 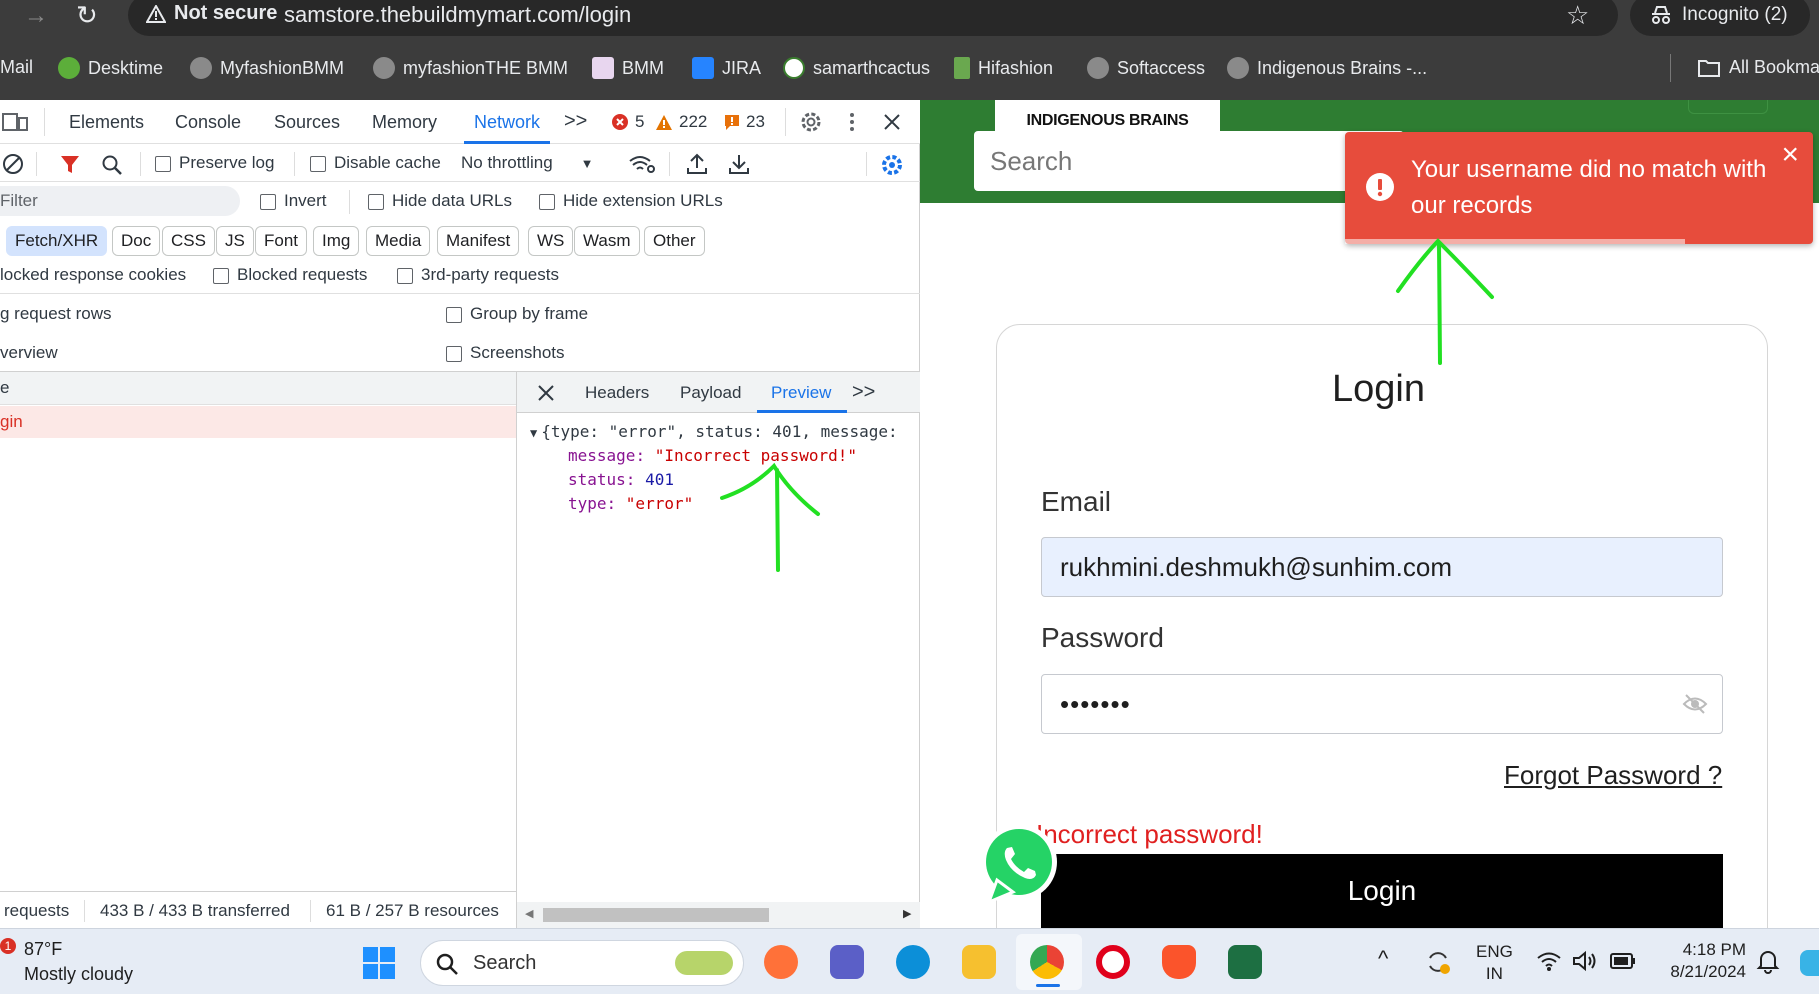 I want to click on request-row-login: gin, so click(x=258, y=422).